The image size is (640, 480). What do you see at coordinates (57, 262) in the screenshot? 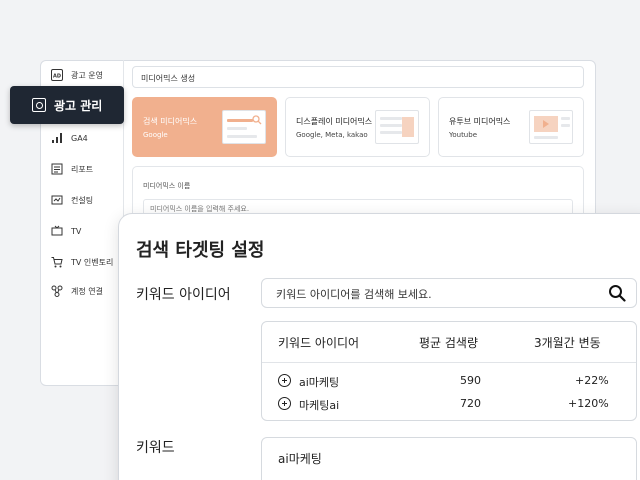
I see `cart-icon` at bounding box center [57, 262].